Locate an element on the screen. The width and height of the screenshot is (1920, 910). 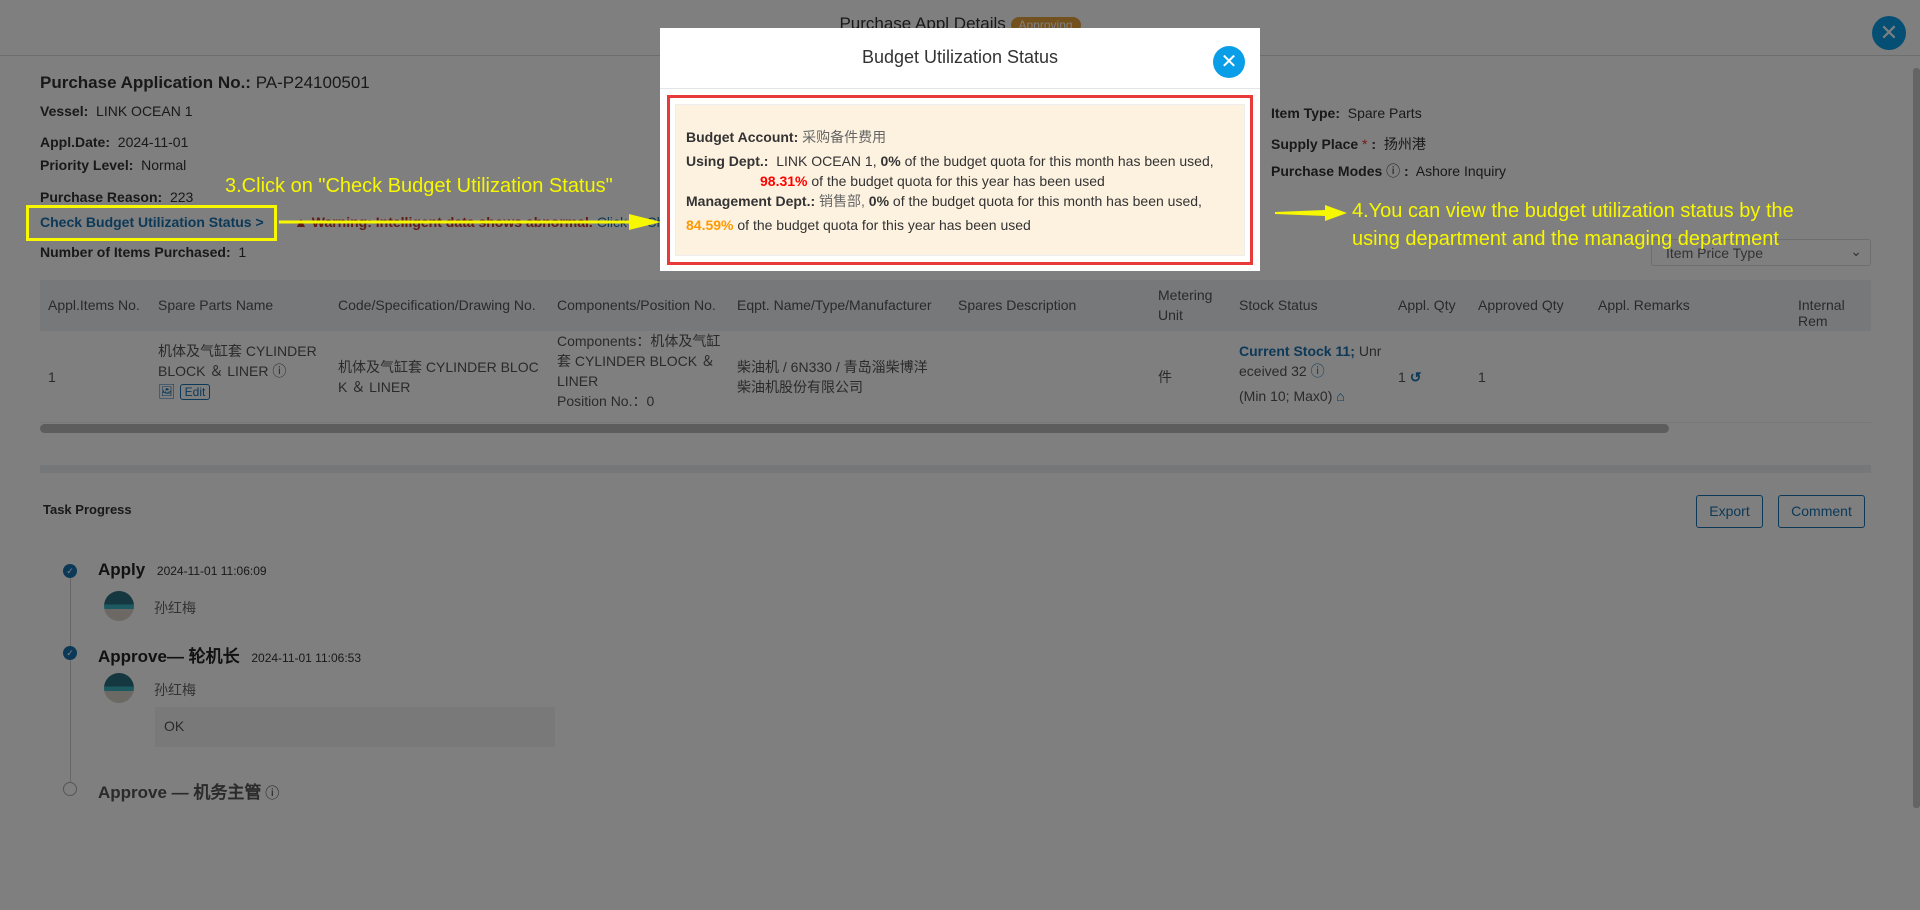
annotation-highlight-box is located at coordinates (151, 223).